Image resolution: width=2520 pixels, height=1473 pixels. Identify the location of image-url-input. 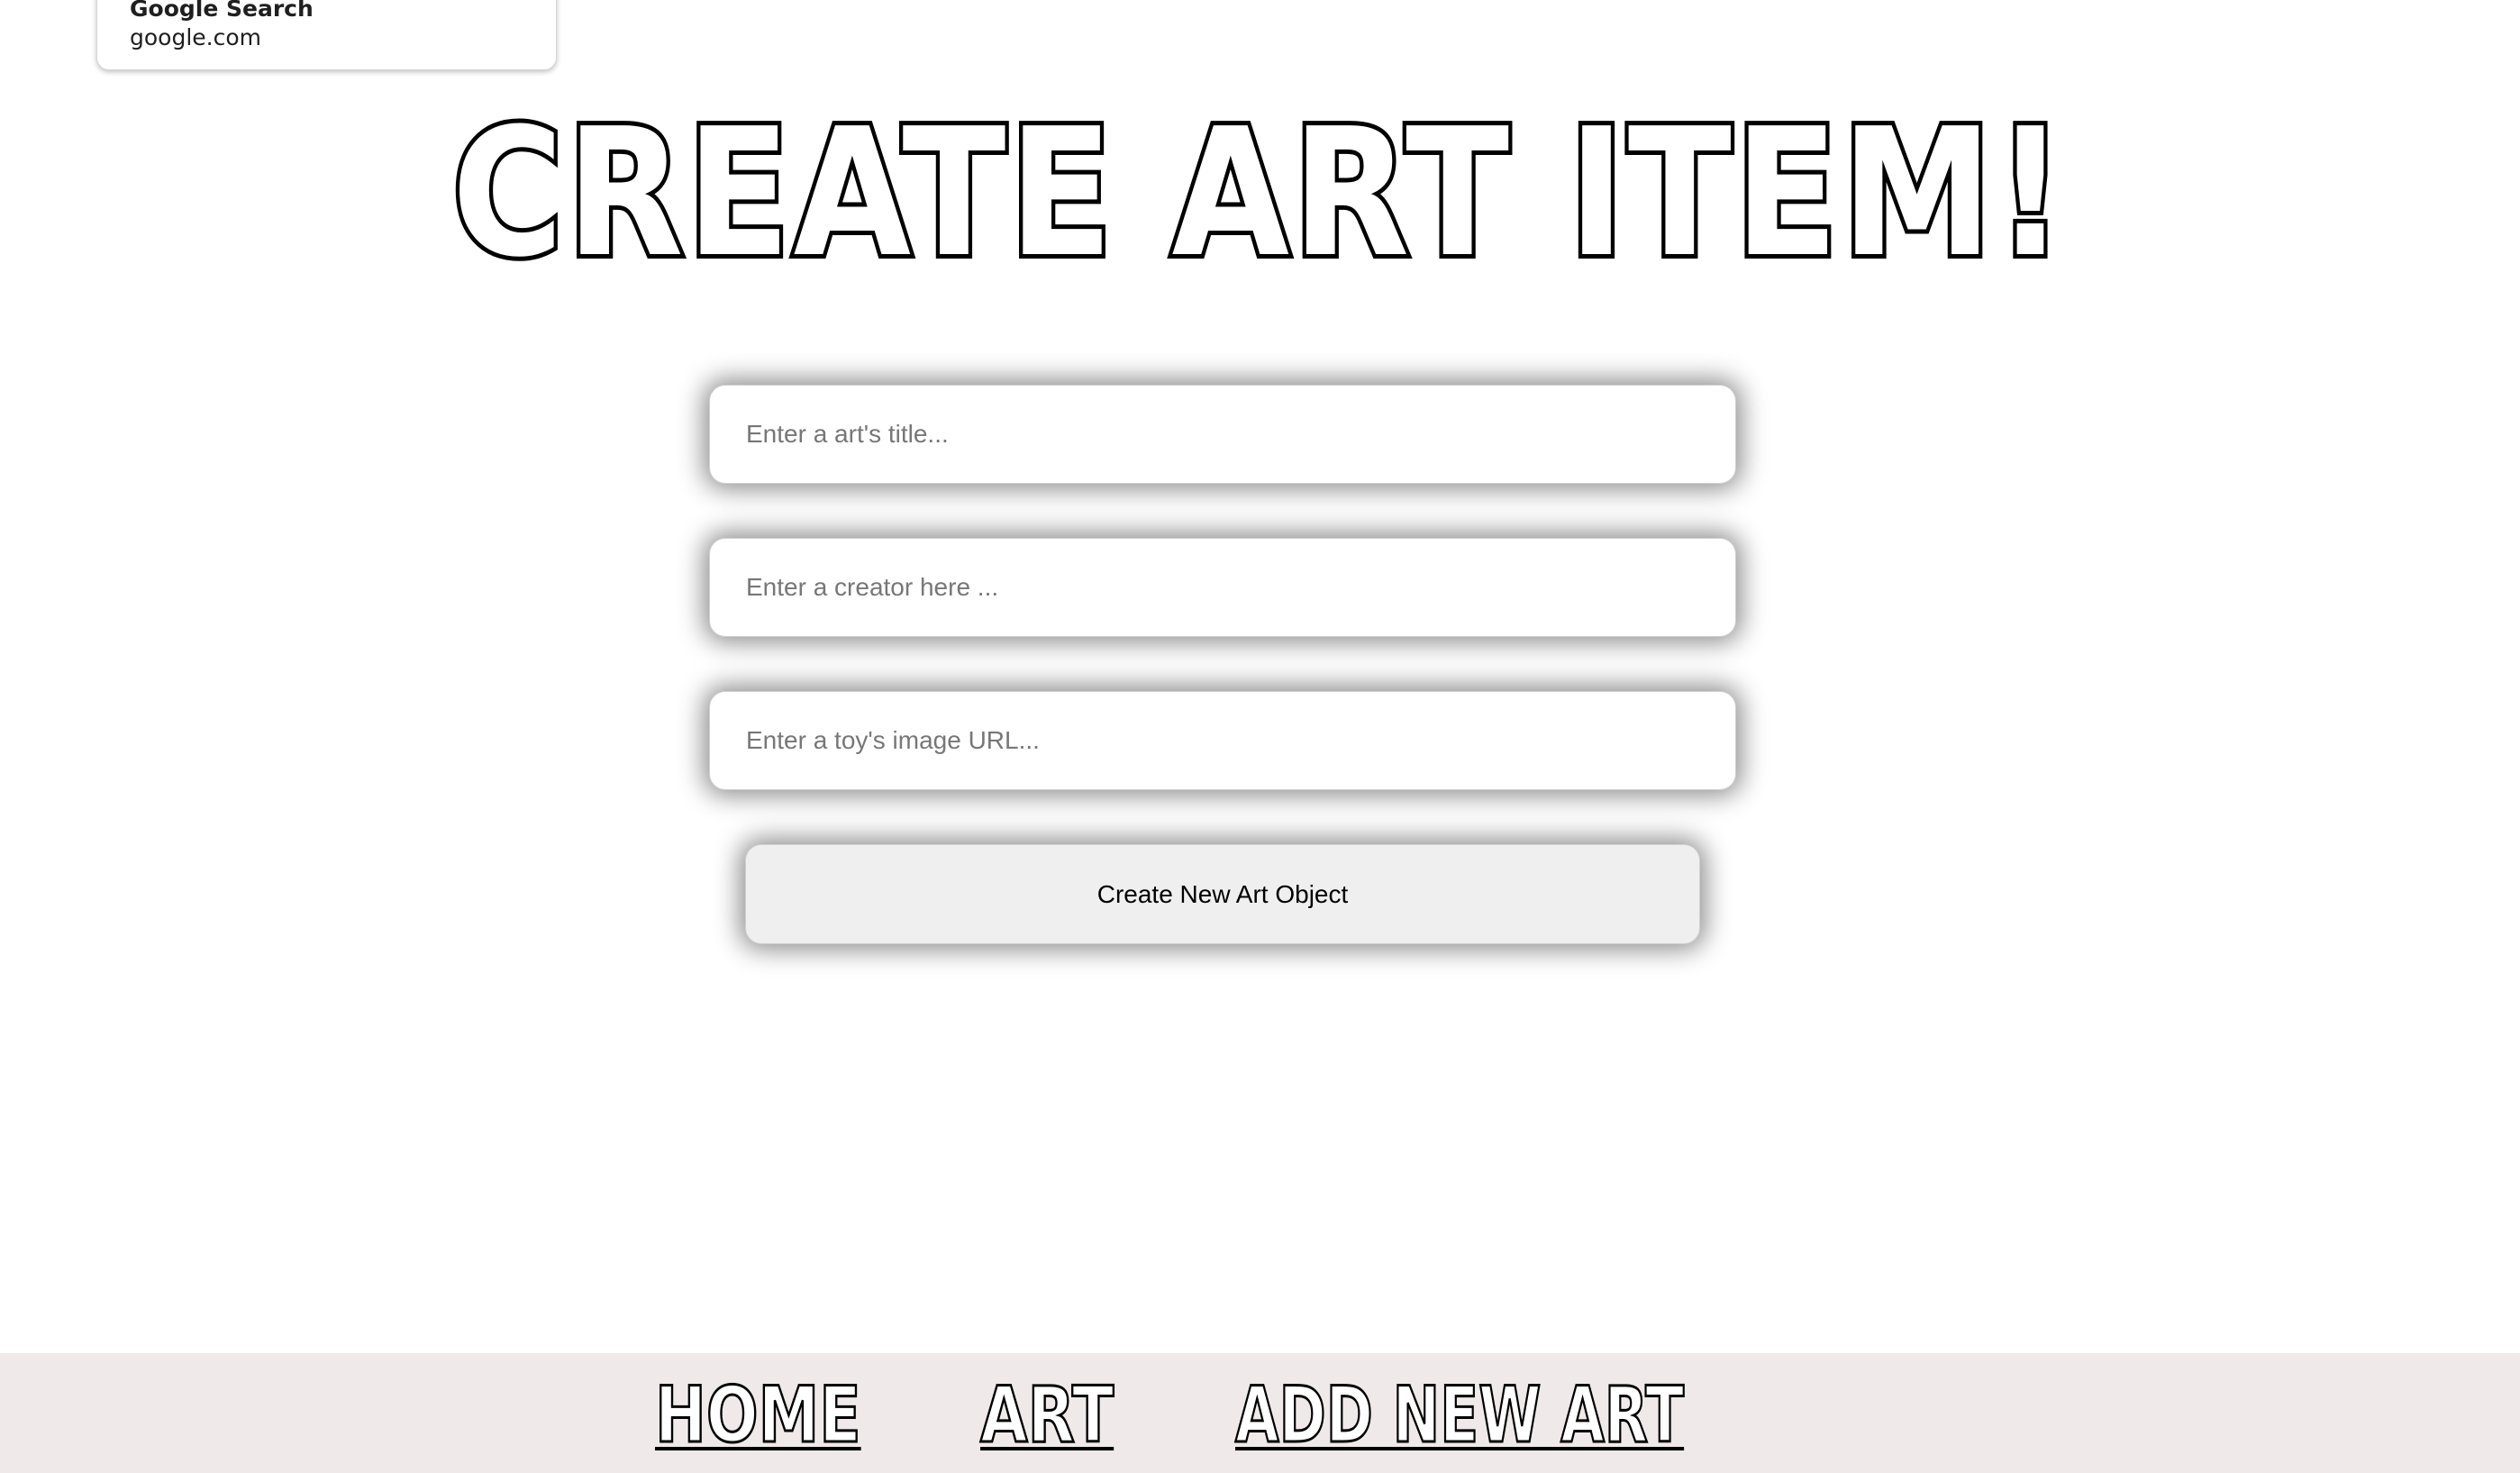
(1222, 740).